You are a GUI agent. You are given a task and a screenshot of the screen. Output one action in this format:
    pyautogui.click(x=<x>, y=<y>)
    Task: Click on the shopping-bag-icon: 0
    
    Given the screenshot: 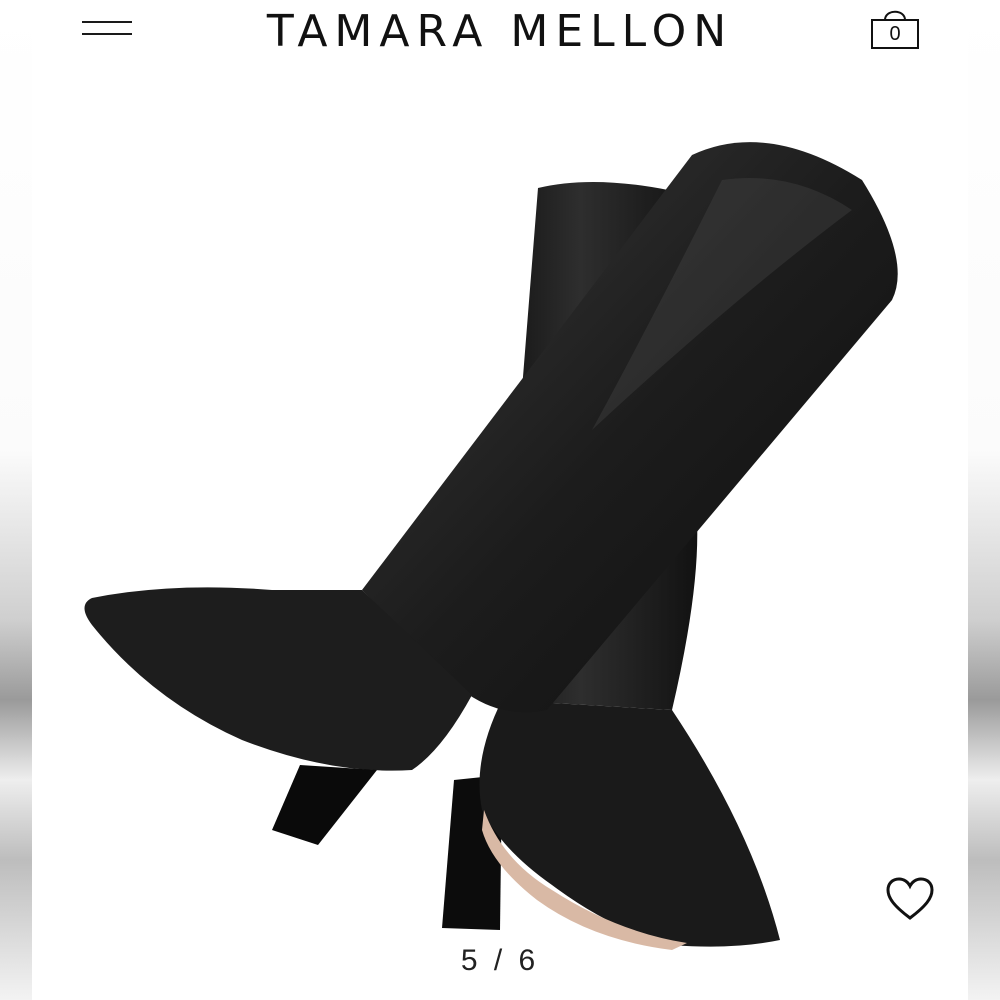 What is the action you would take?
    pyautogui.click(x=897, y=28)
    